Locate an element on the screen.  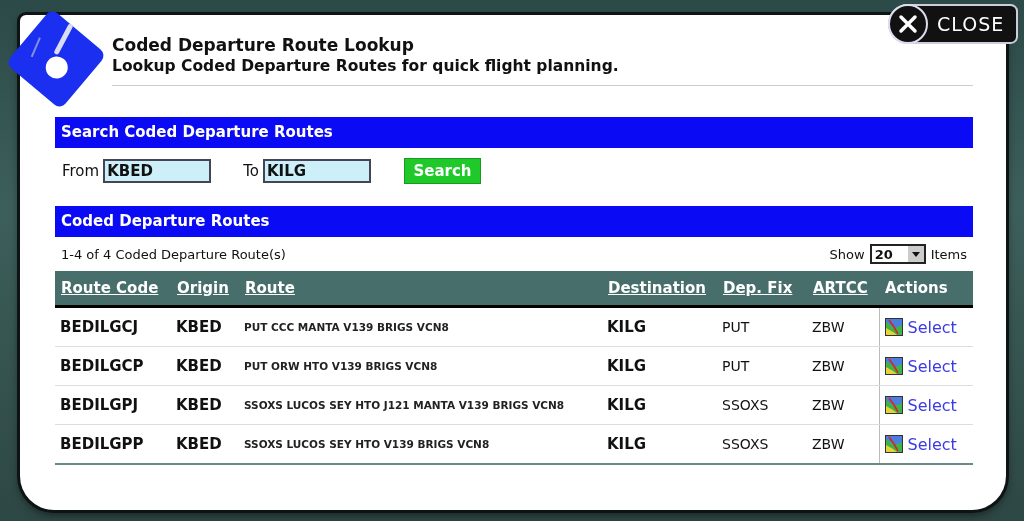
column-header: Dep. Fix is located at coordinates (762, 289).